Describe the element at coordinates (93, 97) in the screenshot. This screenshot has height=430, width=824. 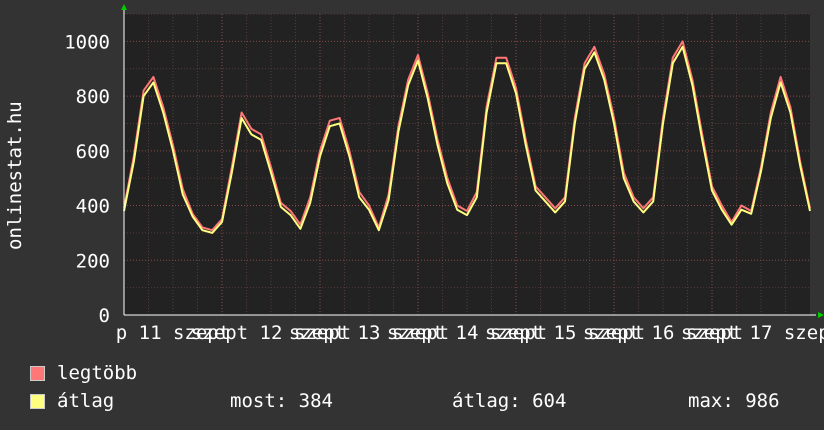
I see `y-tick-label: 800` at that location.